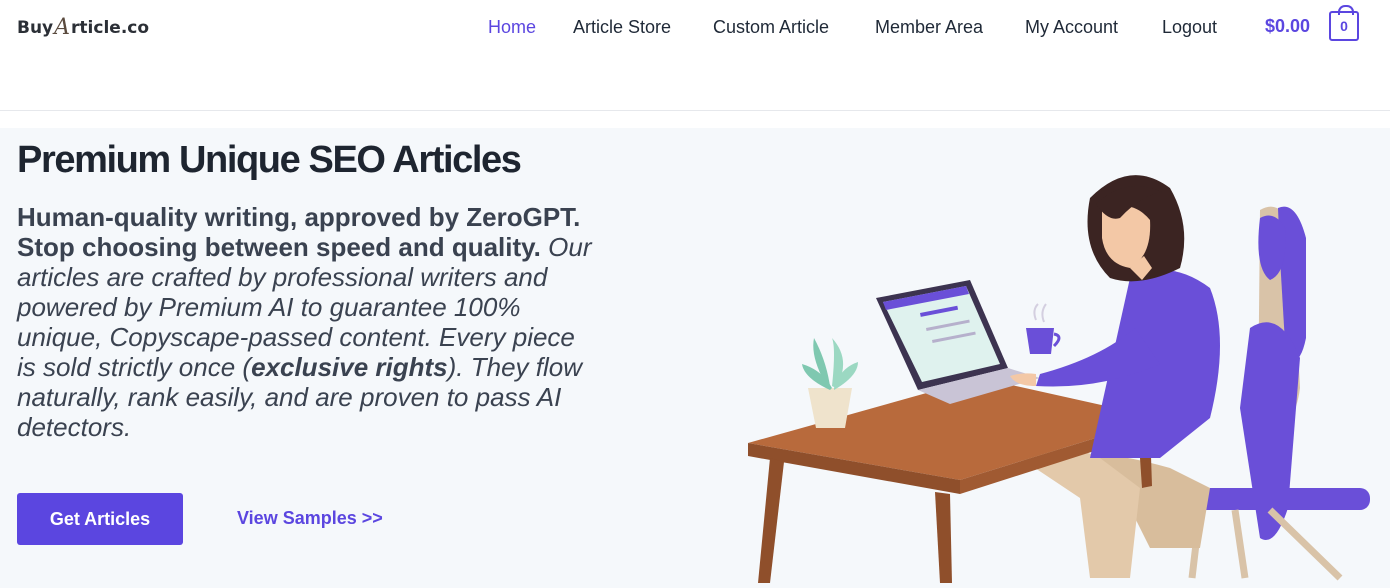 This screenshot has height=588, width=1390. I want to click on nav-logout: Logout, so click(1189, 27).